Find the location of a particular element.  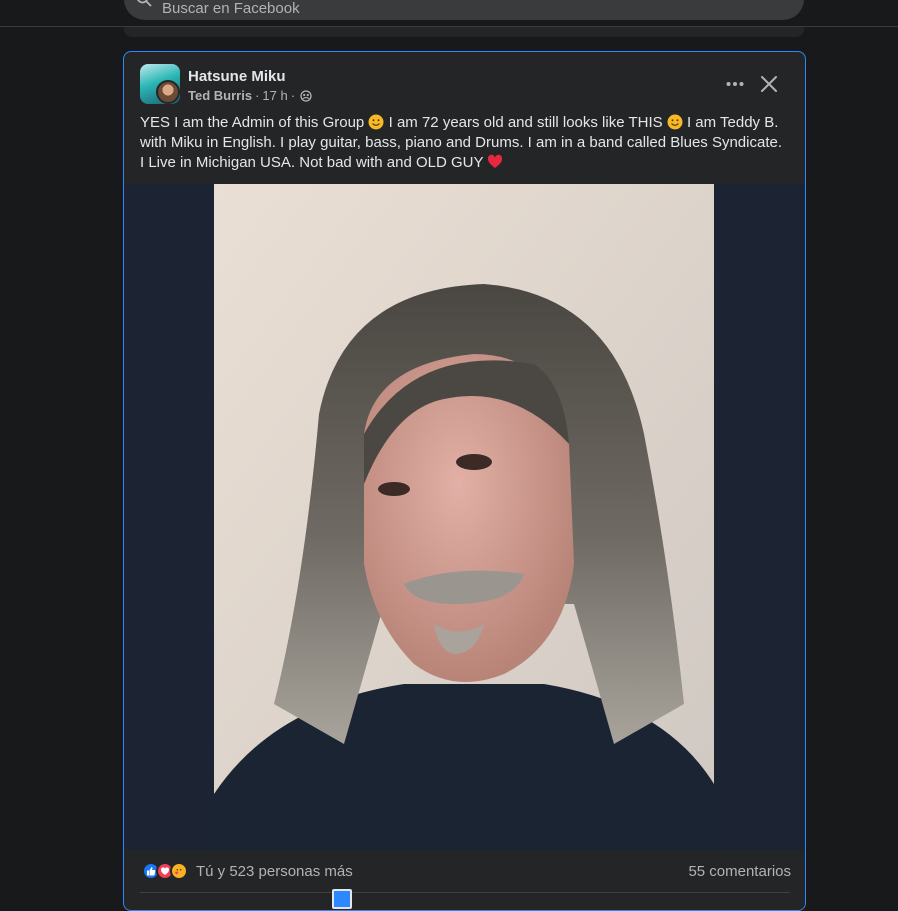

close-post-button is located at coordinates (769, 84).